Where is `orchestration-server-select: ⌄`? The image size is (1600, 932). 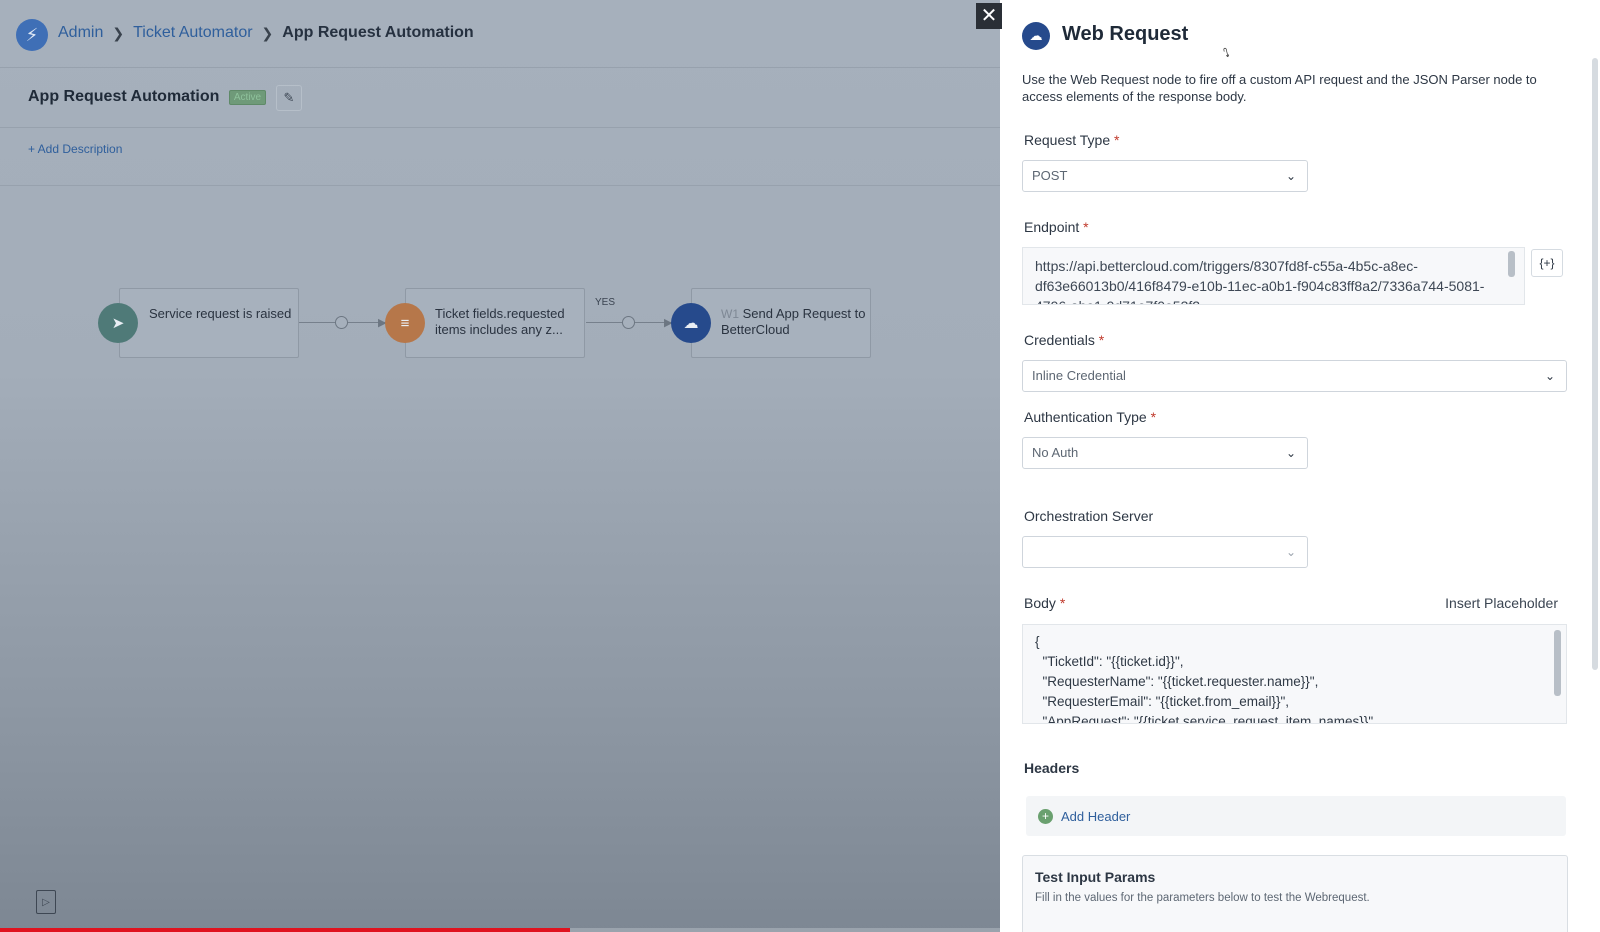
orchestration-server-select: ⌄ is located at coordinates (1165, 552).